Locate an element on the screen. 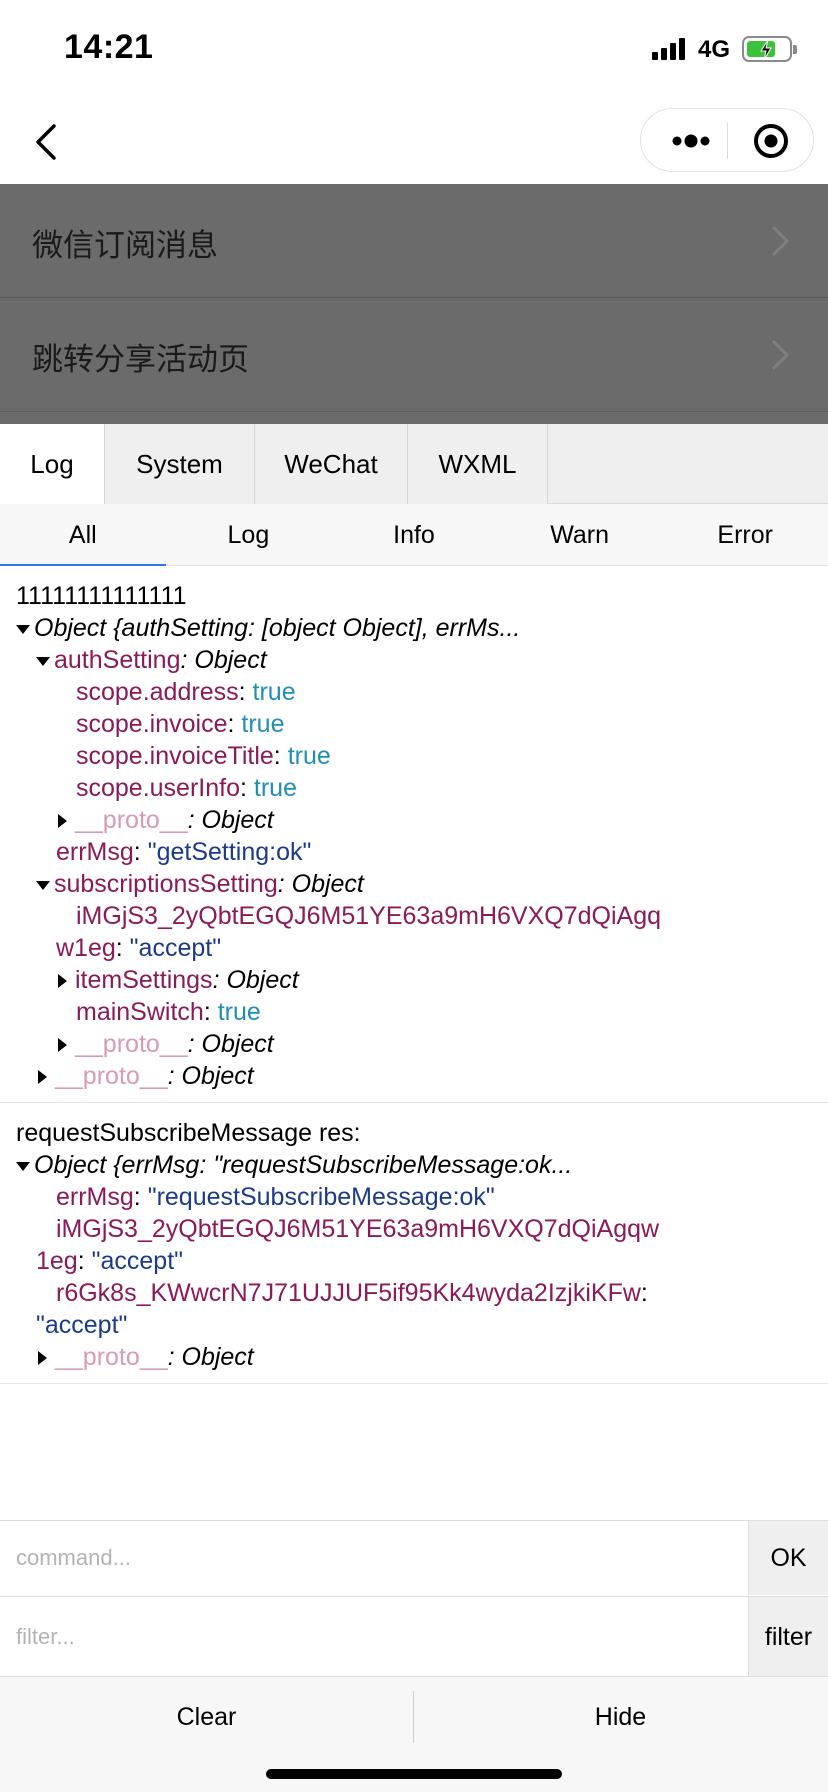 The image size is (828, 1792). key: mainSwitch is located at coordinates (140, 1012).